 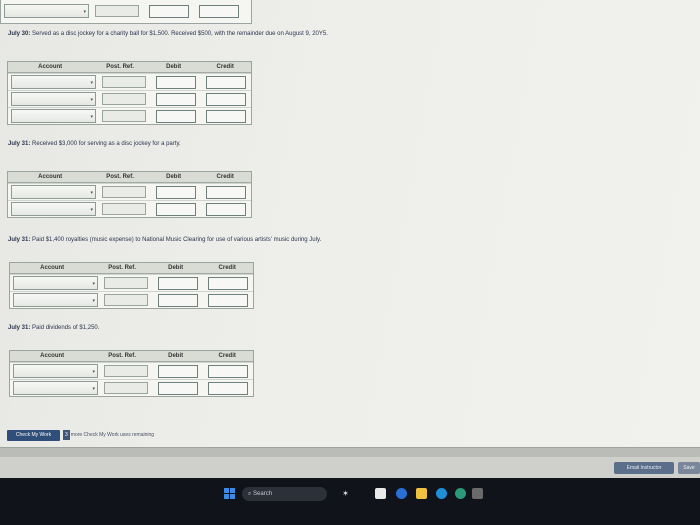 I want to click on file-explorer-icon, so click(x=380, y=493).